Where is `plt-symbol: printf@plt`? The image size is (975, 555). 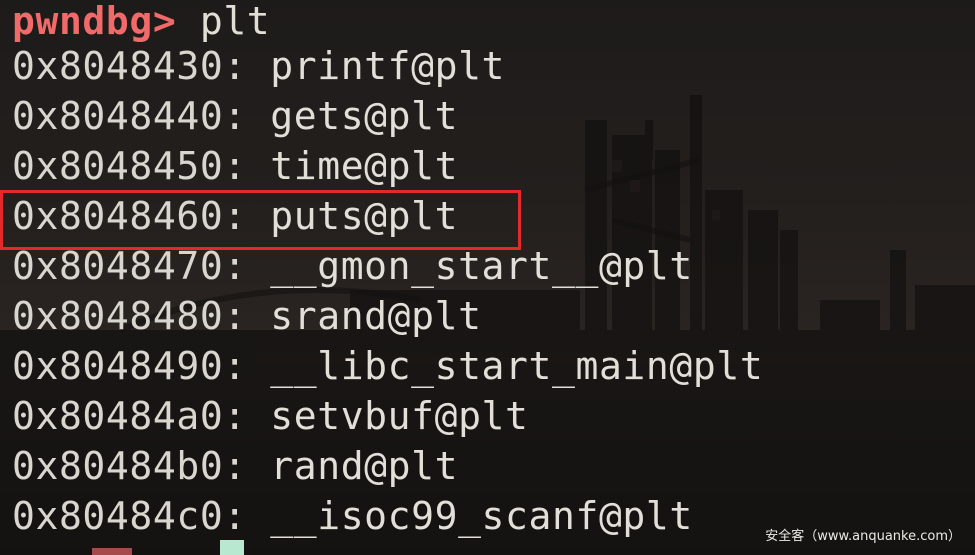
plt-symbol: printf@plt is located at coordinates (376, 66).